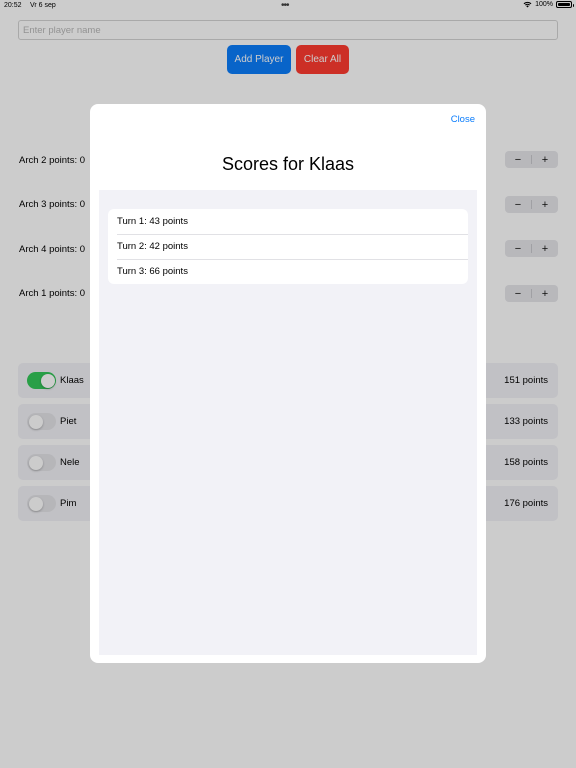  I want to click on turn-row: Turn 2: 42 points, so click(288, 246).